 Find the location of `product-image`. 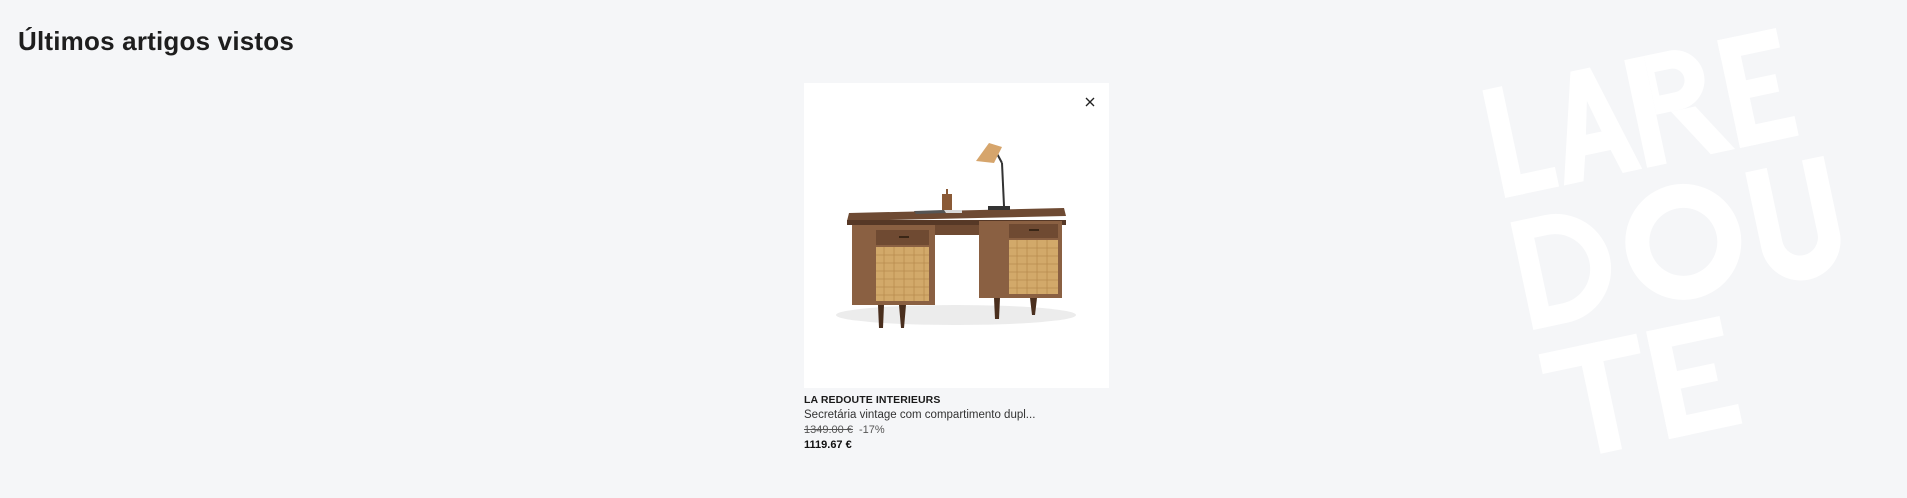

product-image is located at coordinates (956, 235).